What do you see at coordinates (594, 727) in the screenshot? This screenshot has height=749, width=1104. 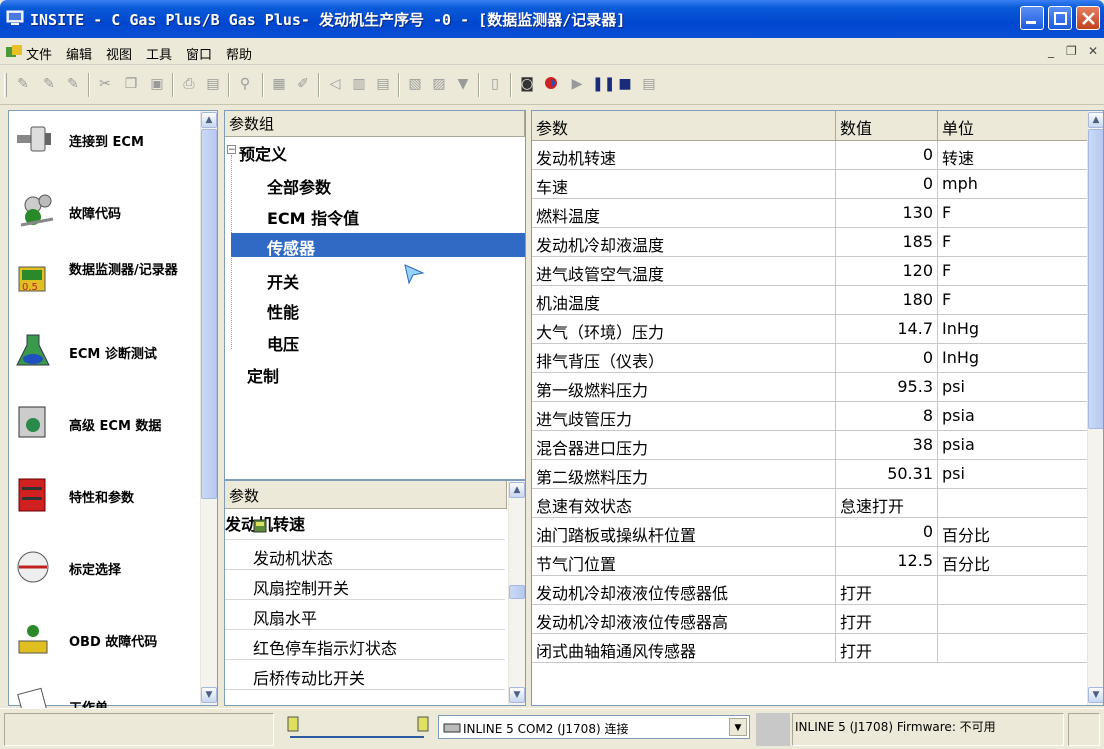 I see `adapter-select: INLINE 5 COM2 (J1708) 连接 ▼` at bounding box center [594, 727].